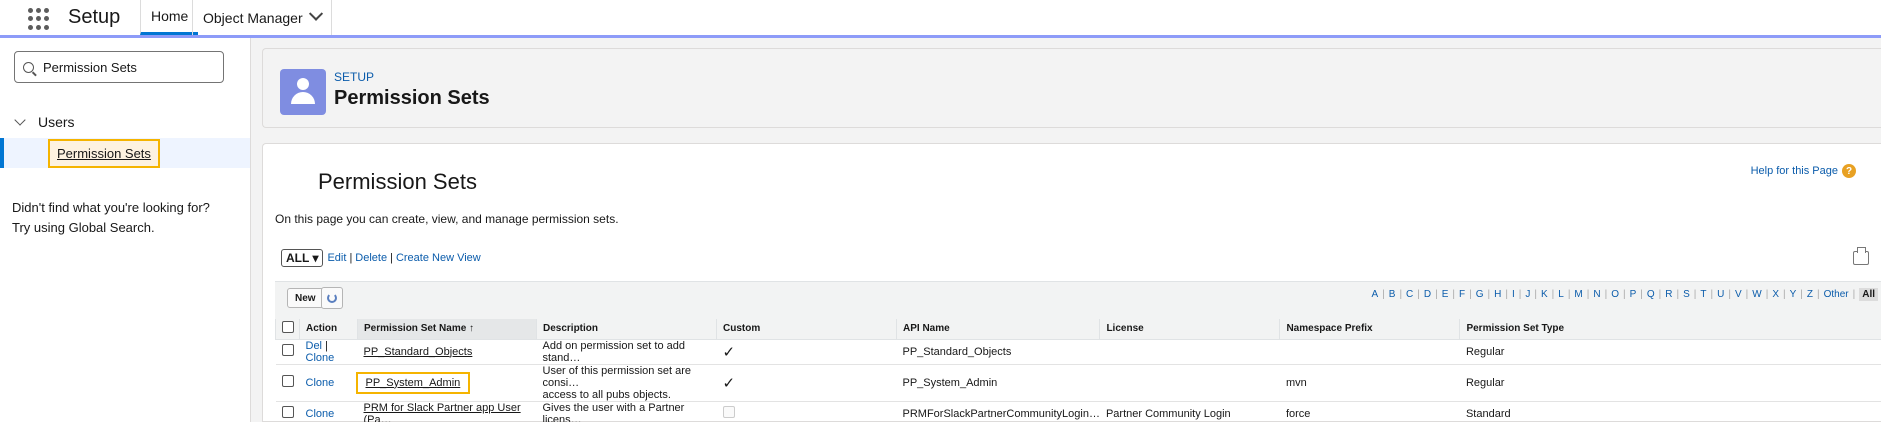  What do you see at coordinates (1668, 294) in the screenshot?
I see `alpha-filter-r: R` at bounding box center [1668, 294].